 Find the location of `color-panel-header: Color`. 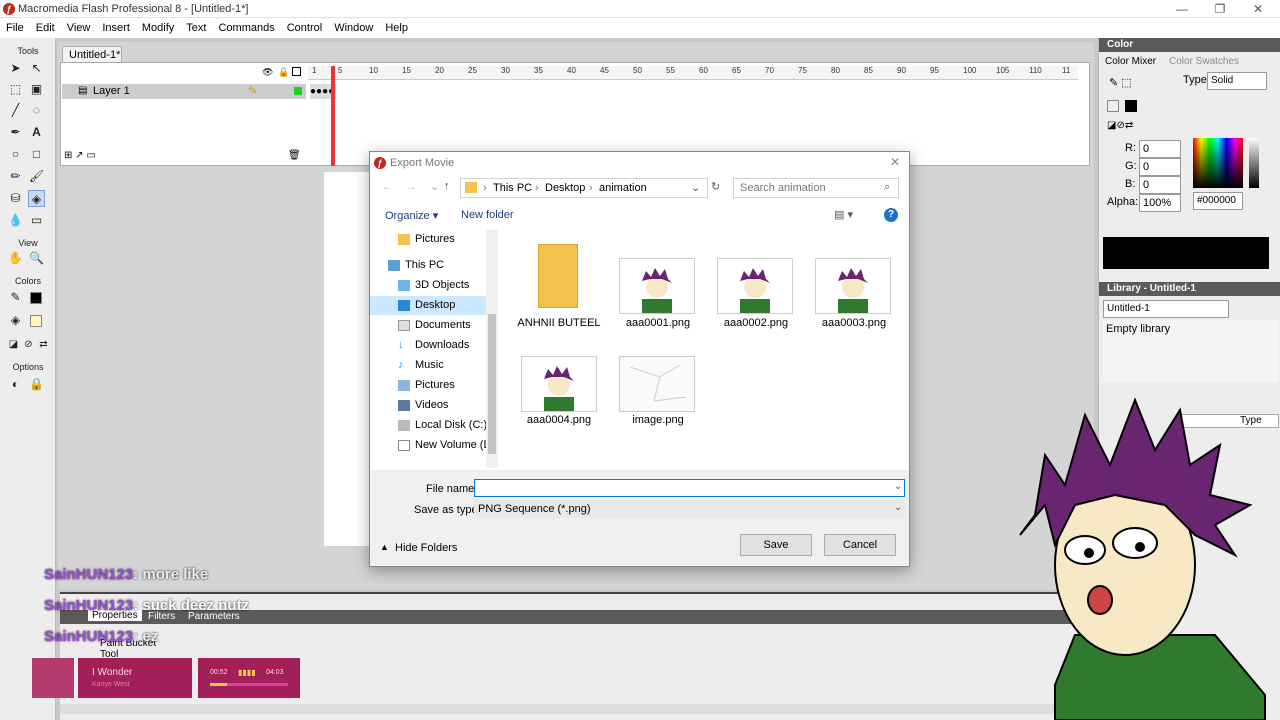

color-panel-header: Color is located at coordinates (1189, 45).